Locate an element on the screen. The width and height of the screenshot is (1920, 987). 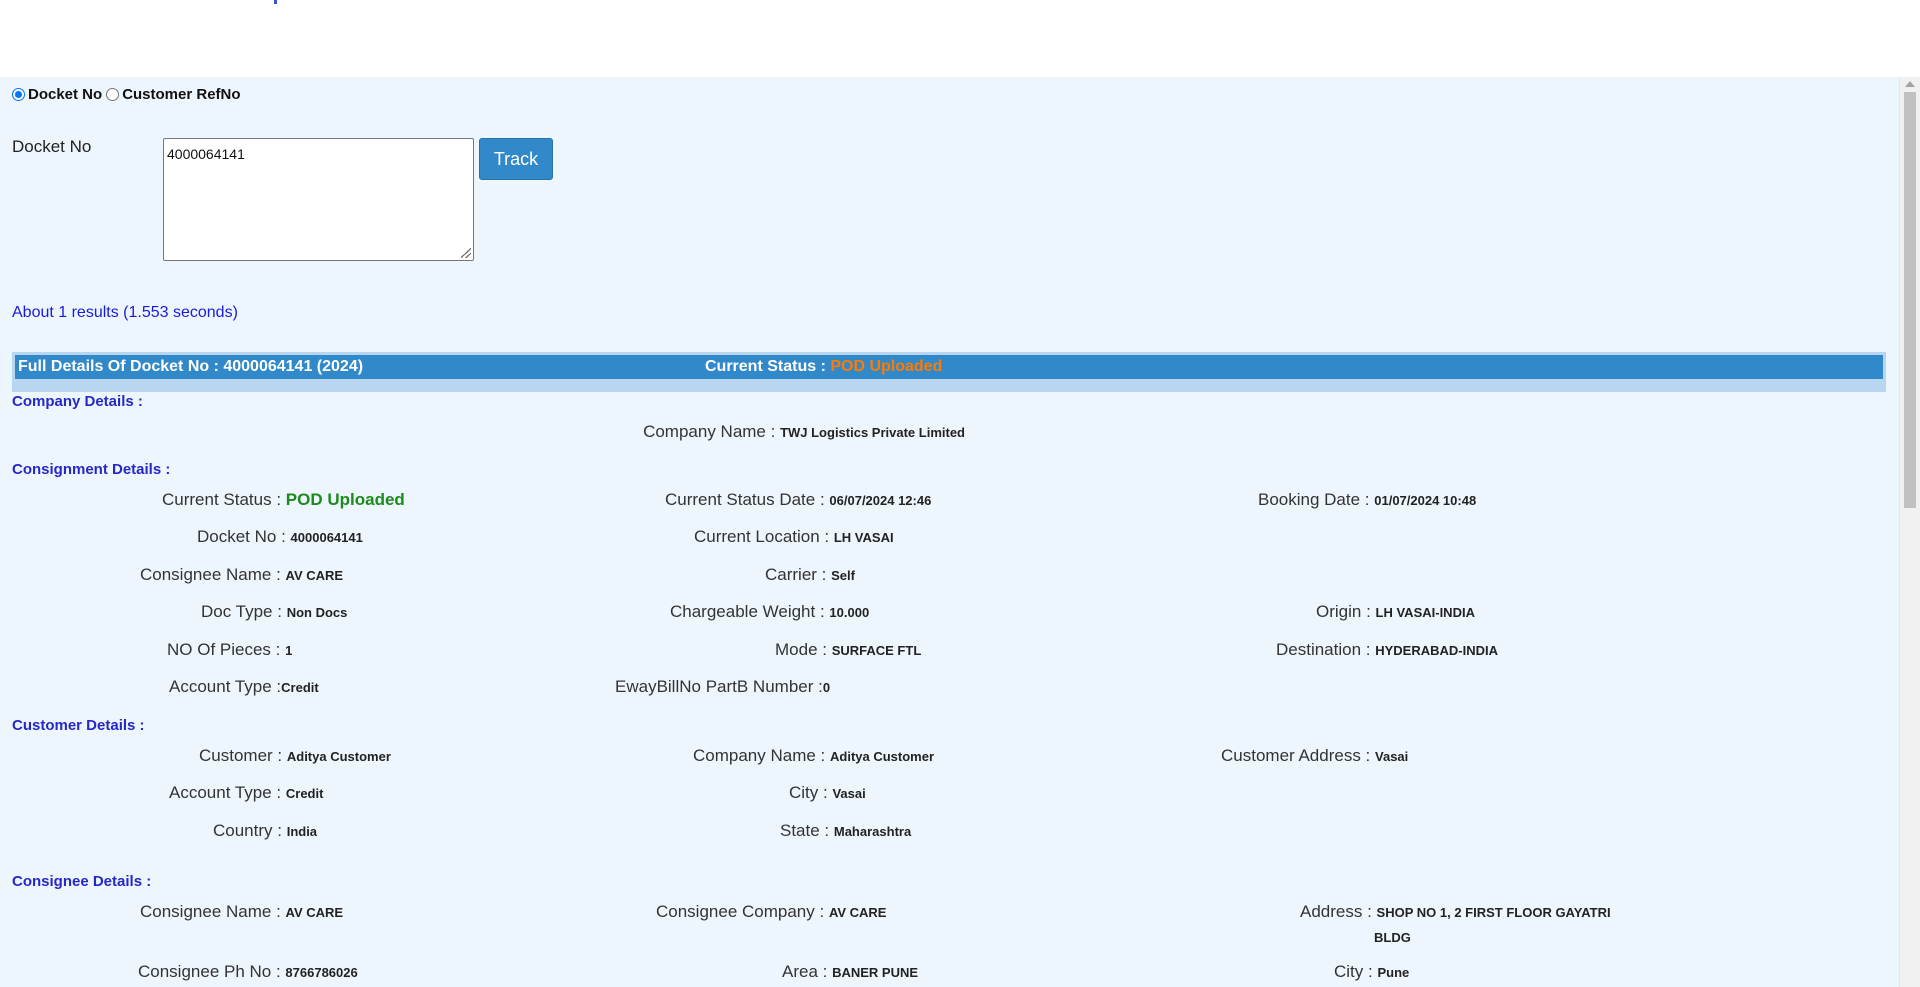
carrier-value: Self is located at coordinates (843, 575).